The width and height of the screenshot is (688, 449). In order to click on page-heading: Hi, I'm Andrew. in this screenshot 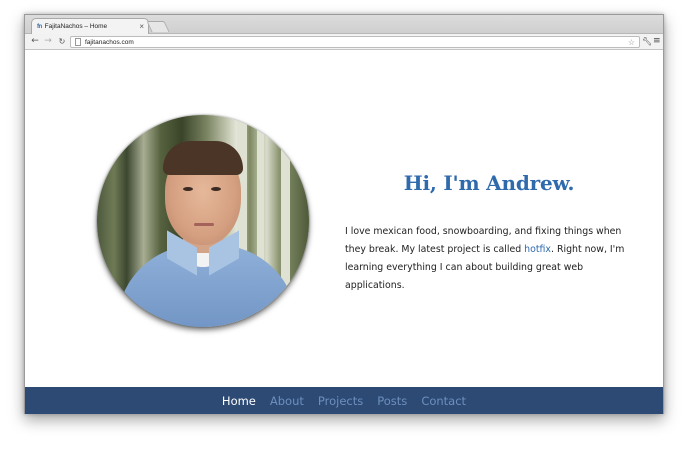, I will do `click(489, 183)`.